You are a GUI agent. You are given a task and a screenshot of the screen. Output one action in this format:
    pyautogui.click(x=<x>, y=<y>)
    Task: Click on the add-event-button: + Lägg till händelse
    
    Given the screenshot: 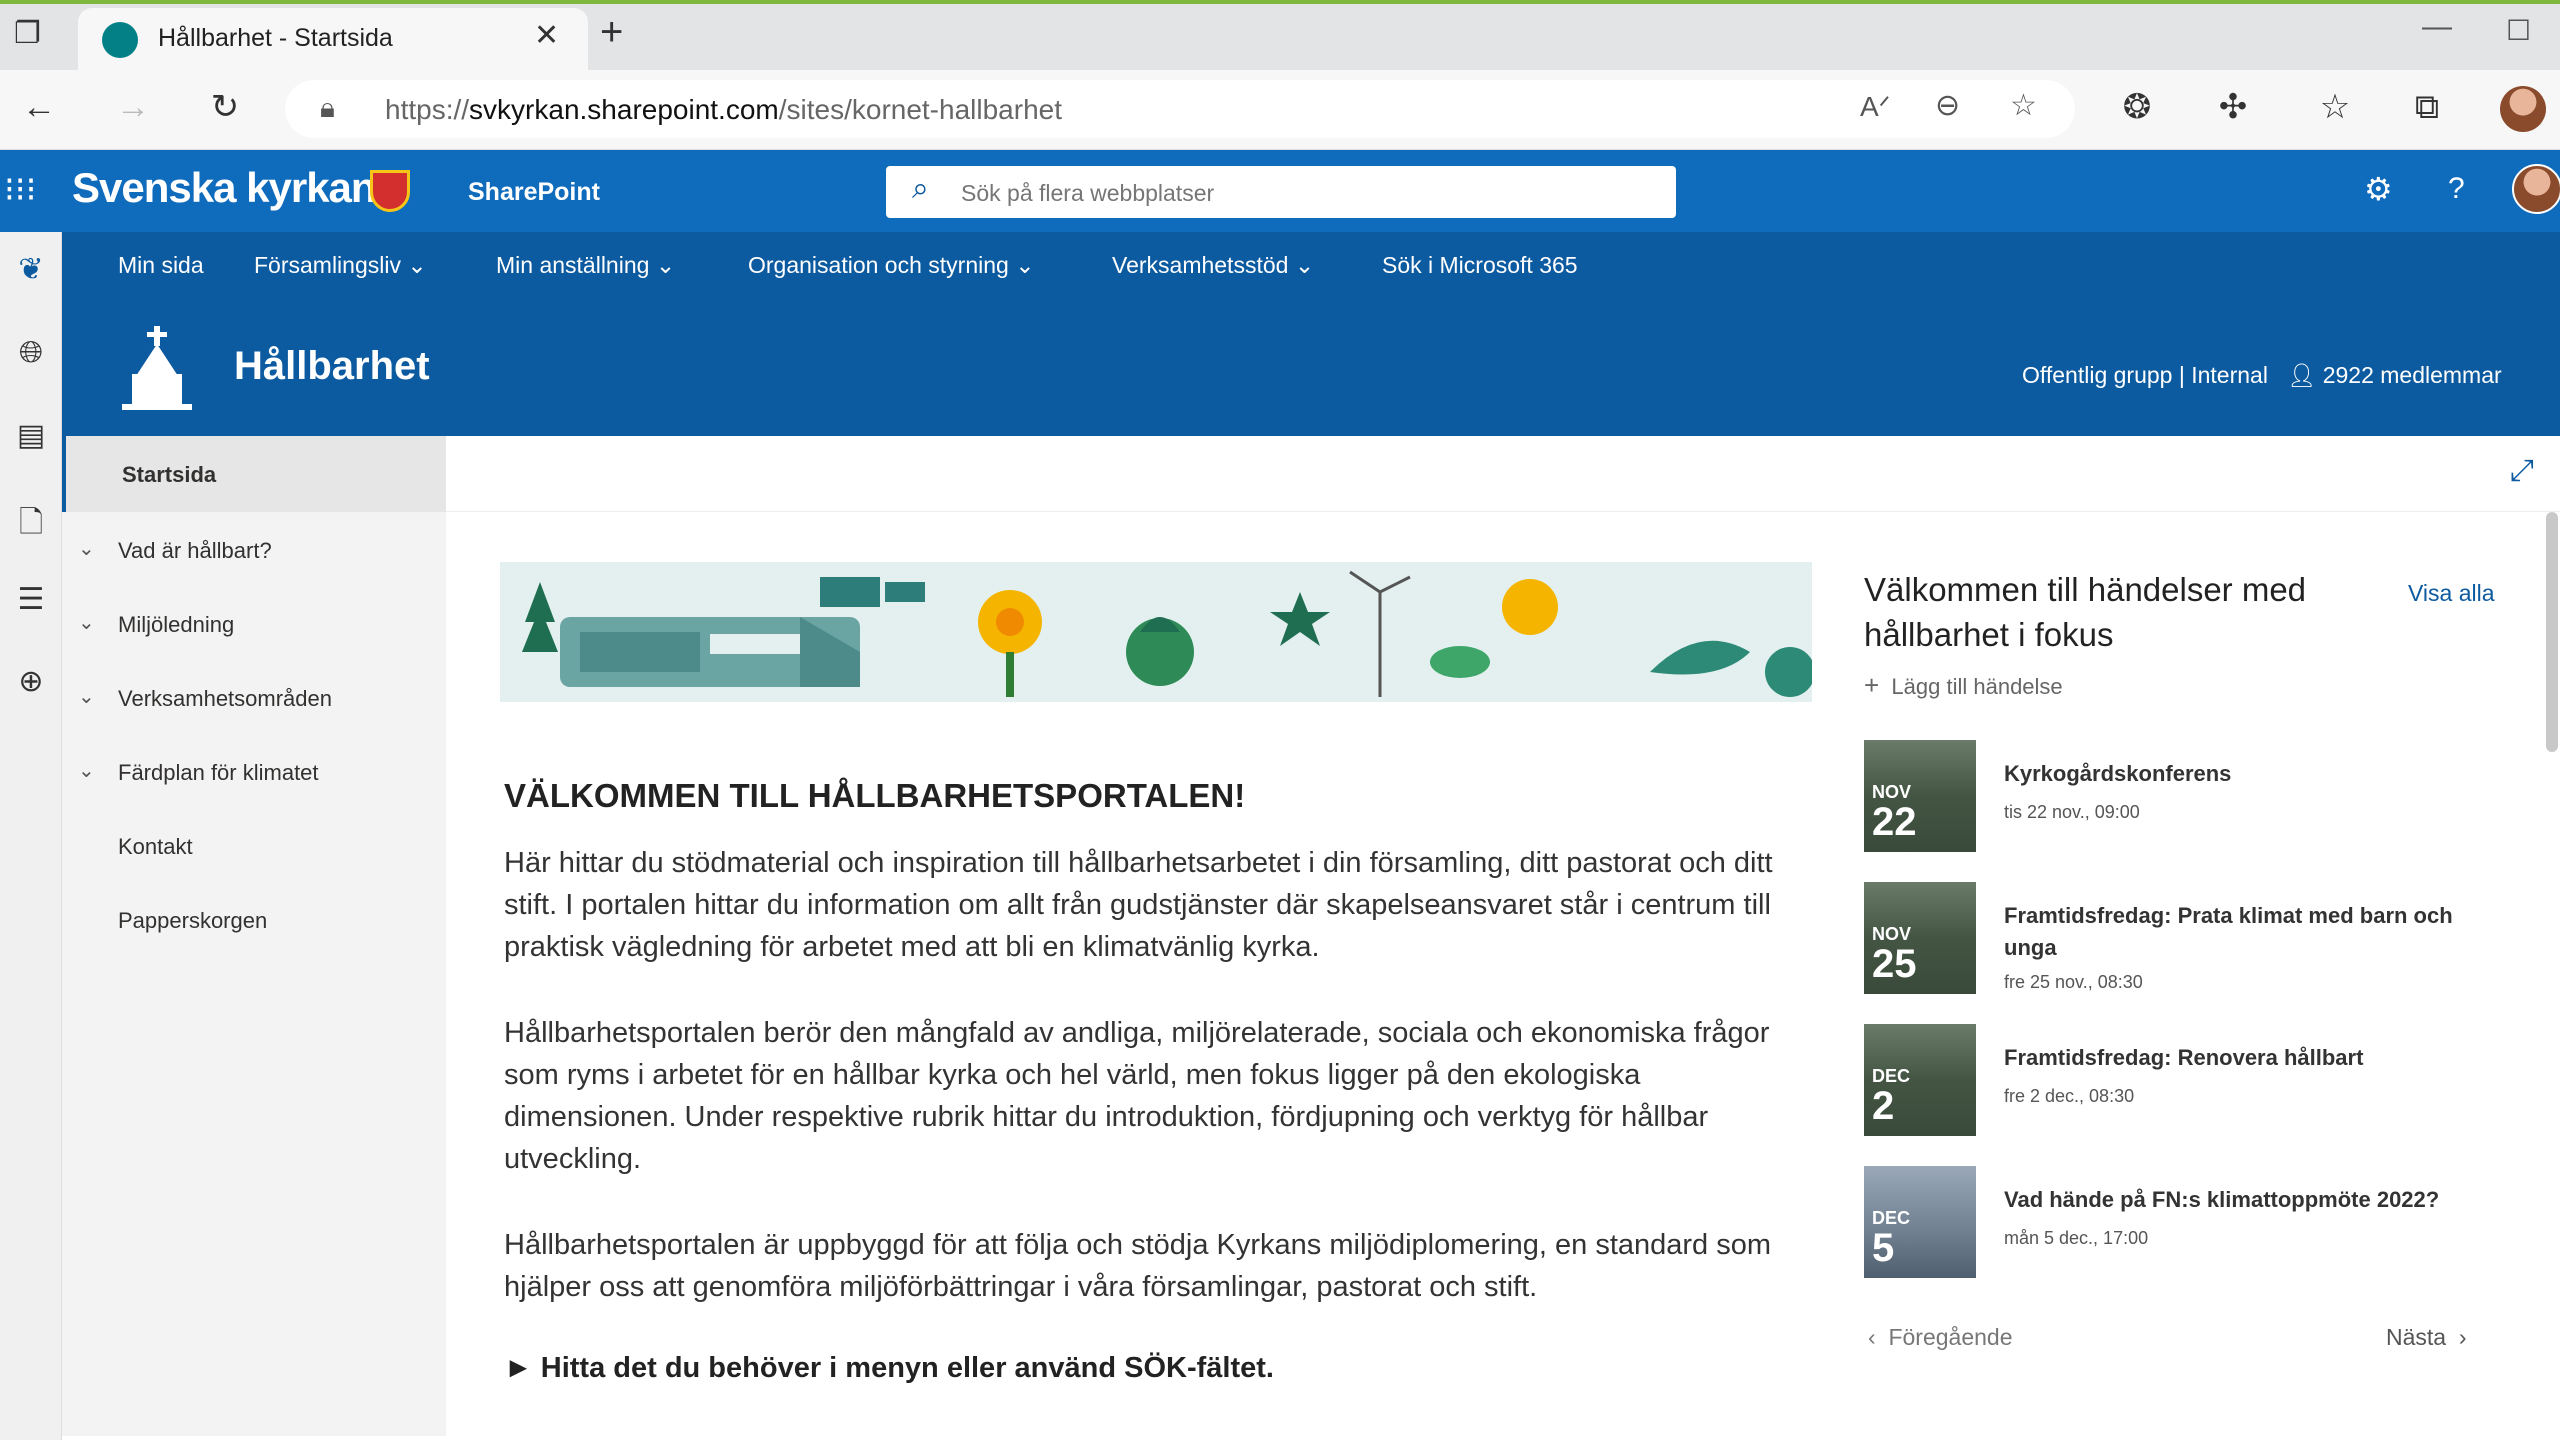 What is the action you would take?
    pyautogui.click(x=1963, y=685)
    